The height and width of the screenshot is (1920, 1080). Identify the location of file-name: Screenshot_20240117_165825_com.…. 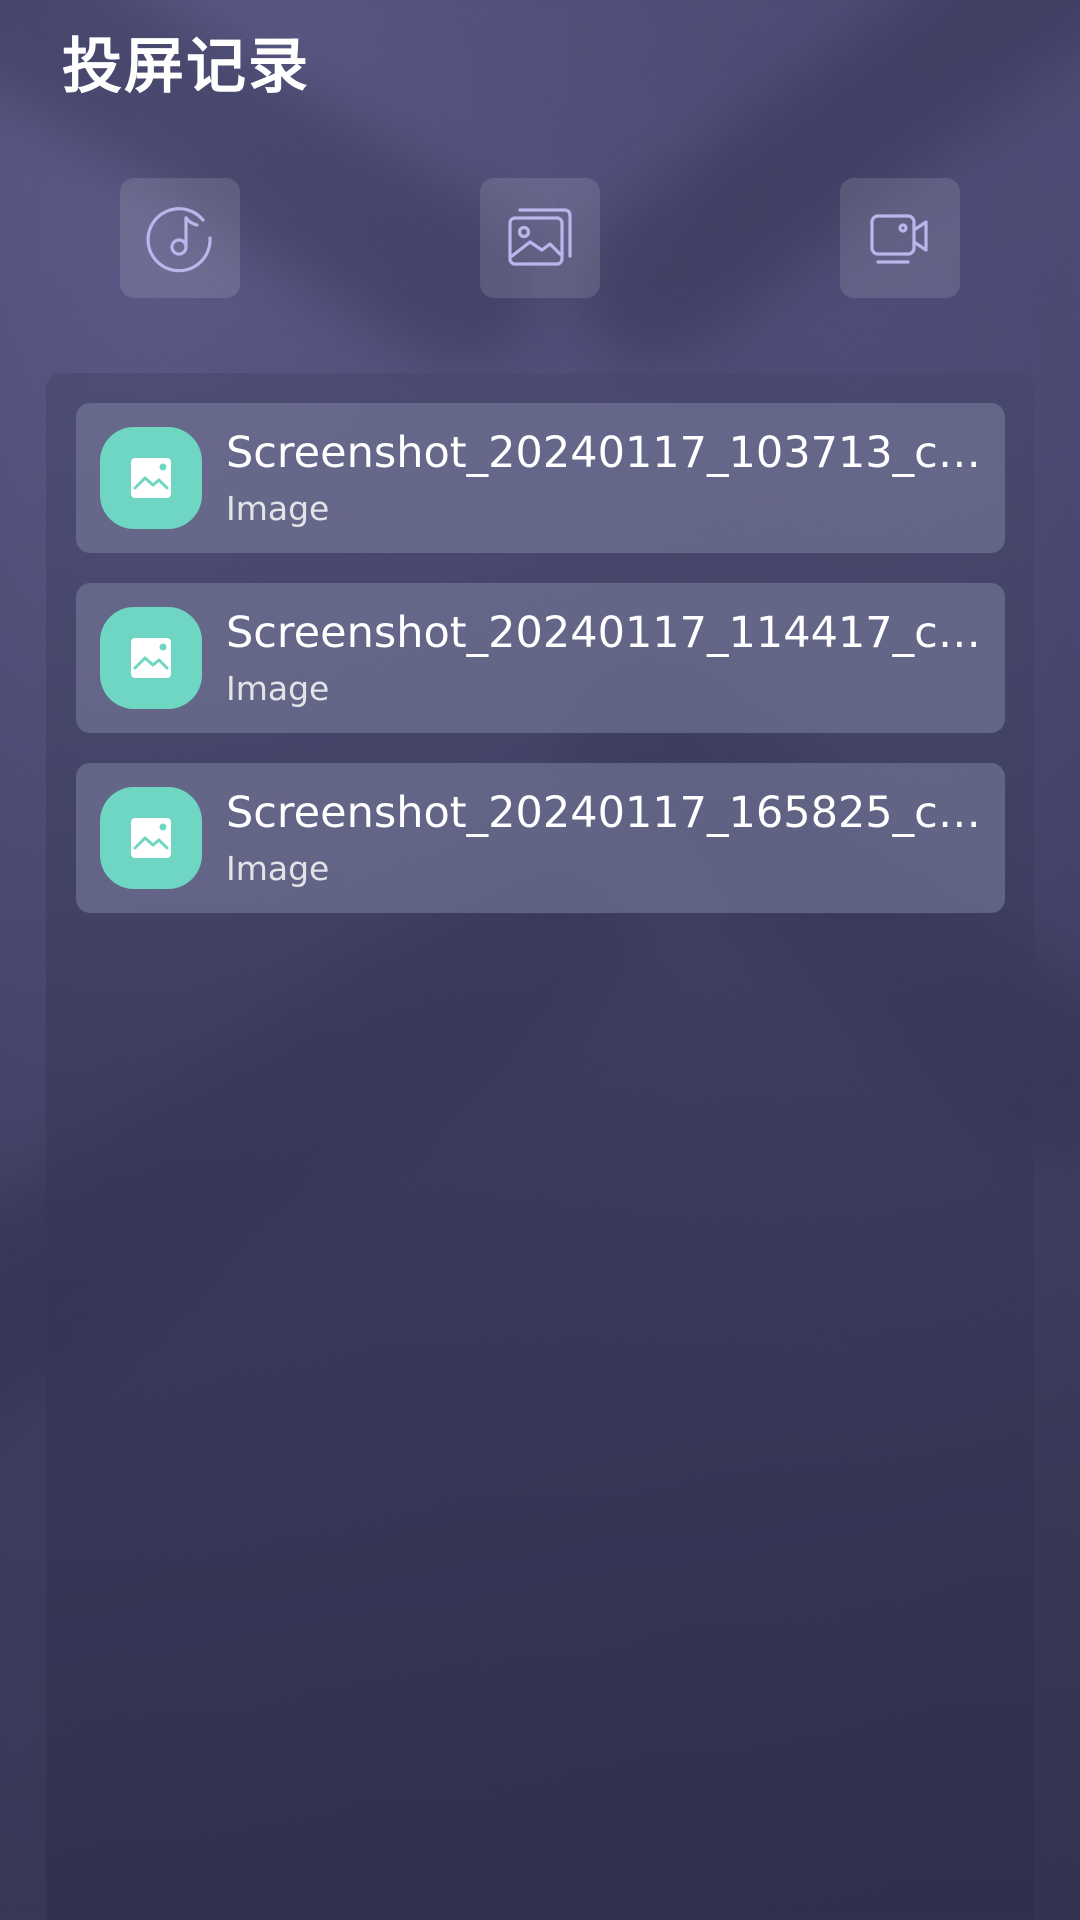
(611, 813).